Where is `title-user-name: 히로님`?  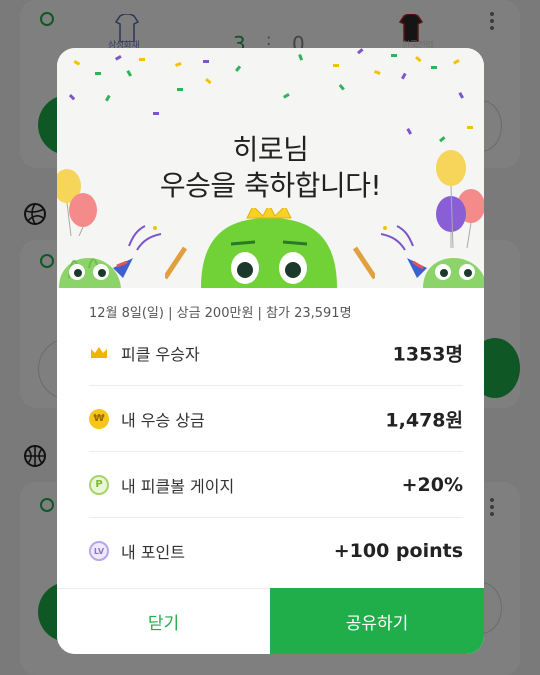
title-user-name: 히로님 is located at coordinates (270, 149).